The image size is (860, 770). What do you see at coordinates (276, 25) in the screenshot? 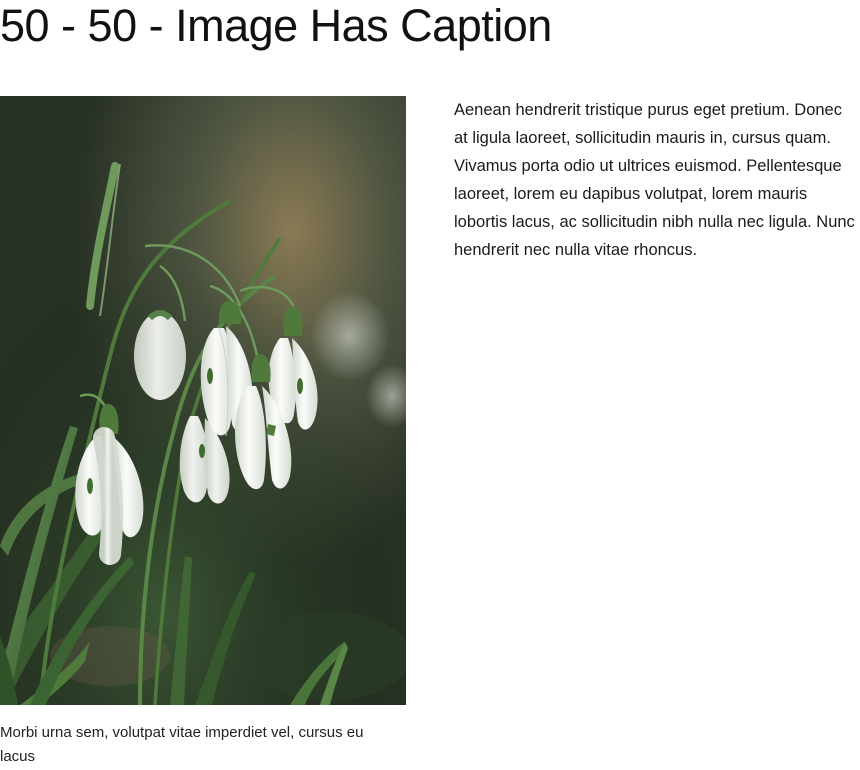
I see `page-title: 50 - 50 - Image Has Caption` at bounding box center [276, 25].